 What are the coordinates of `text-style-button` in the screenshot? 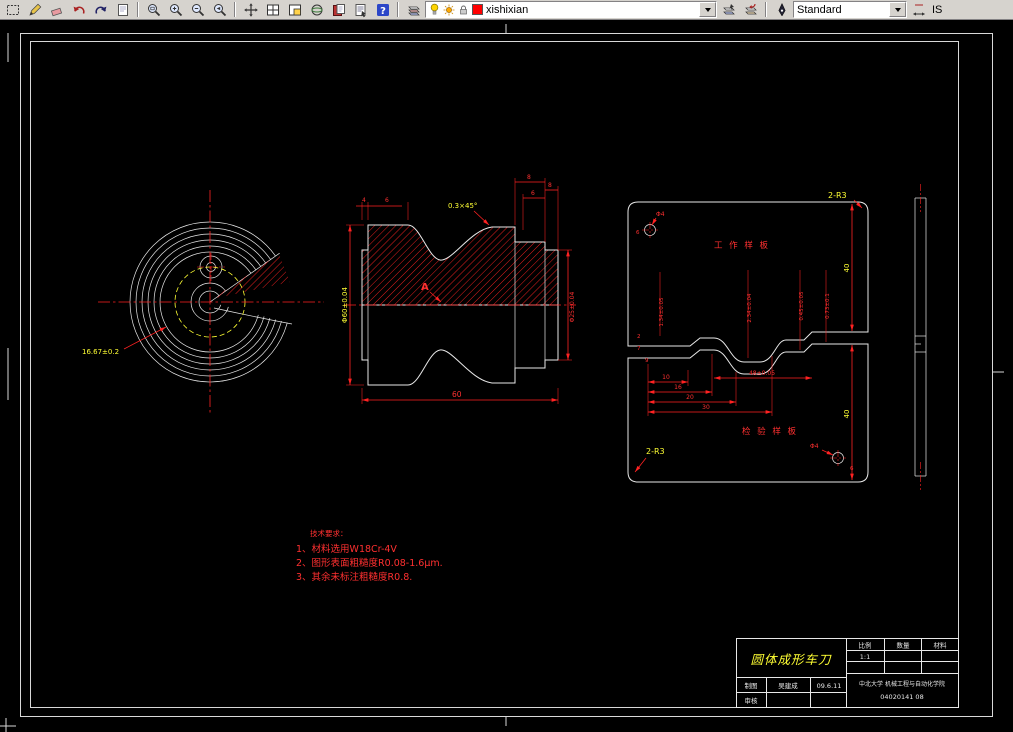 It's located at (781, 9).